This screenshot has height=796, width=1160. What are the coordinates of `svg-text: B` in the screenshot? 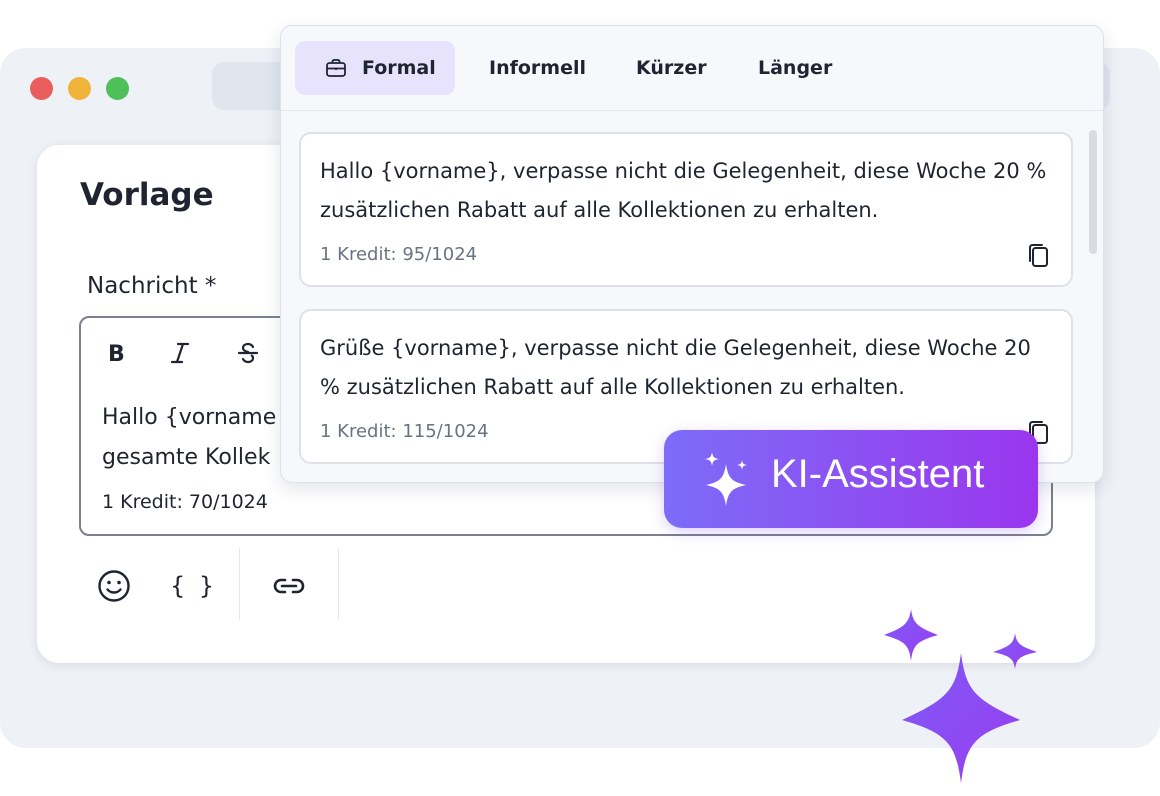 It's located at (116, 353).